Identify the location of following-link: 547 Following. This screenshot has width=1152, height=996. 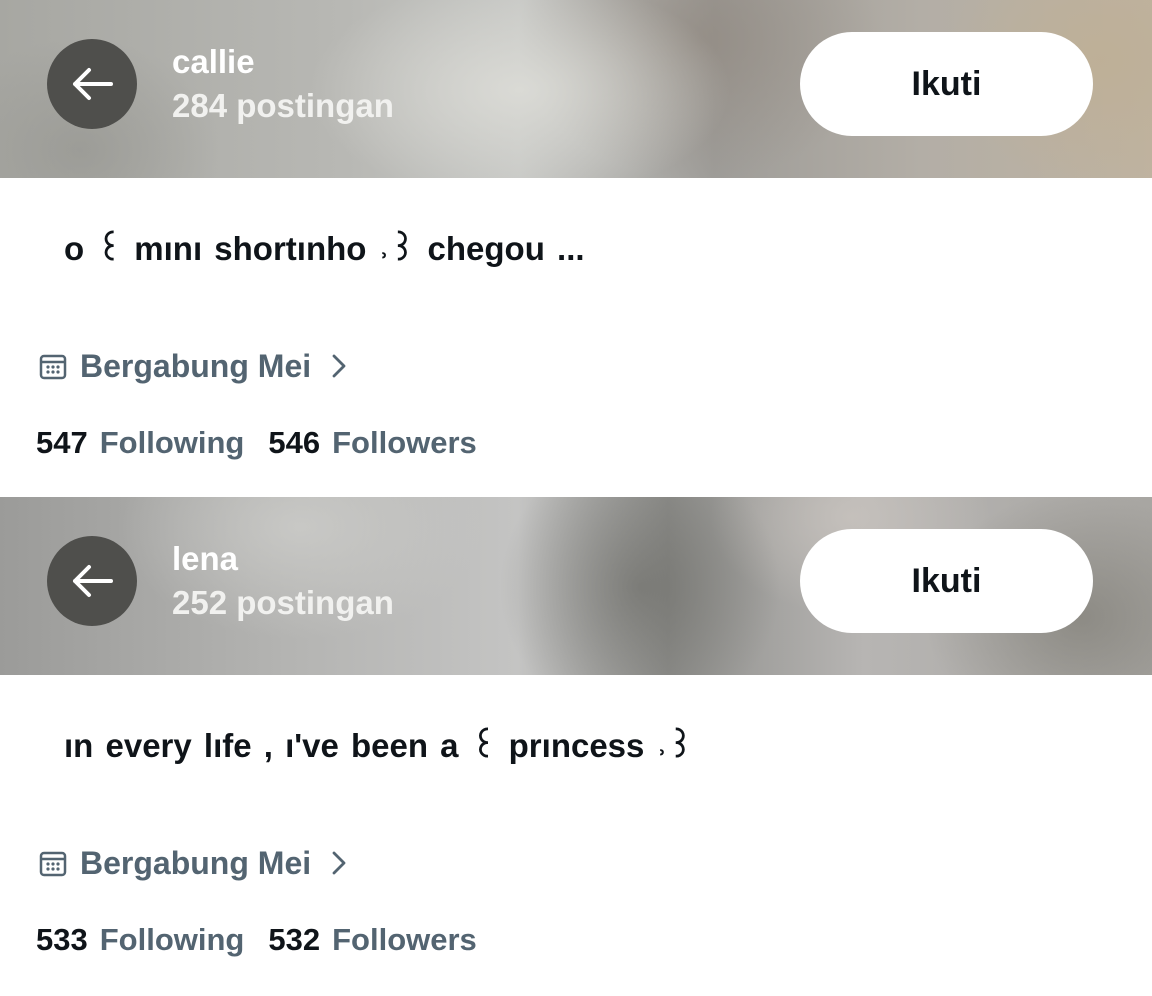
(140, 443).